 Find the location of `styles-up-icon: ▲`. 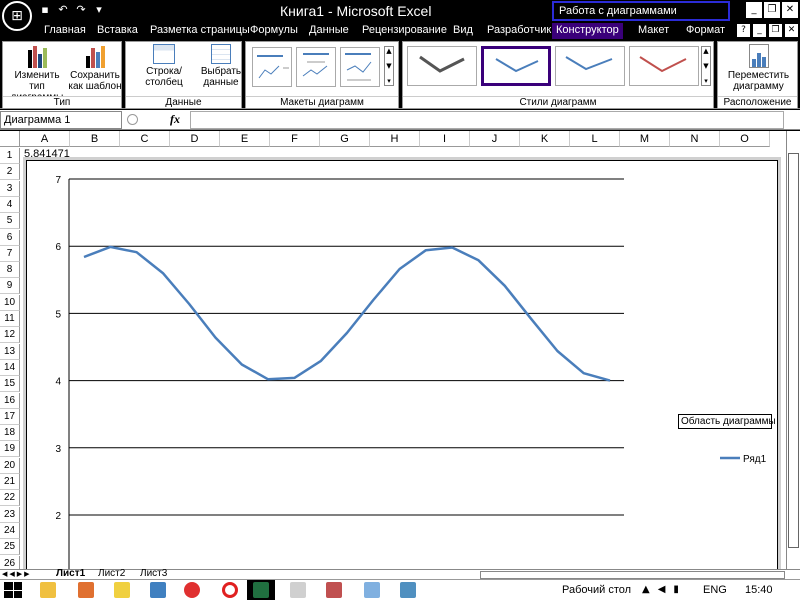

styles-up-icon: ▲ is located at coordinates (706, 51).